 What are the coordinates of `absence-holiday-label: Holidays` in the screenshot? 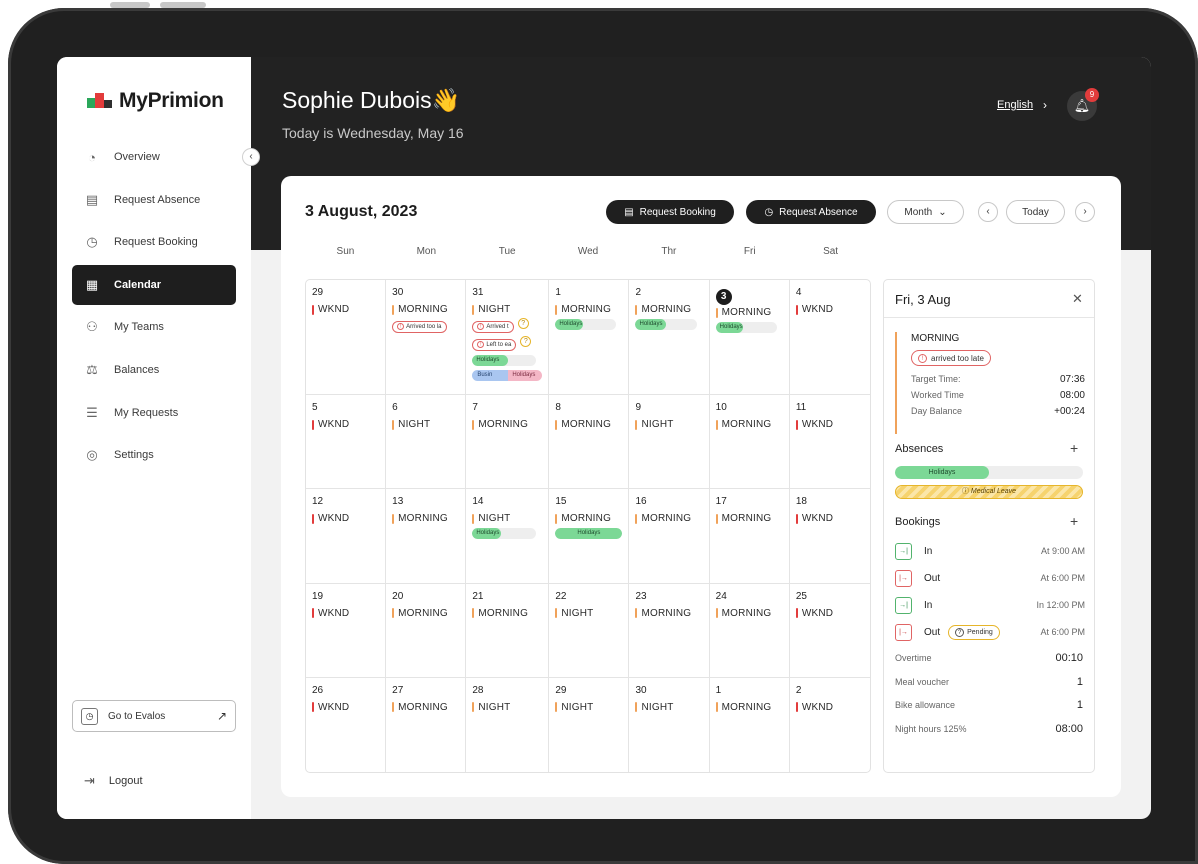 It's located at (942, 472).